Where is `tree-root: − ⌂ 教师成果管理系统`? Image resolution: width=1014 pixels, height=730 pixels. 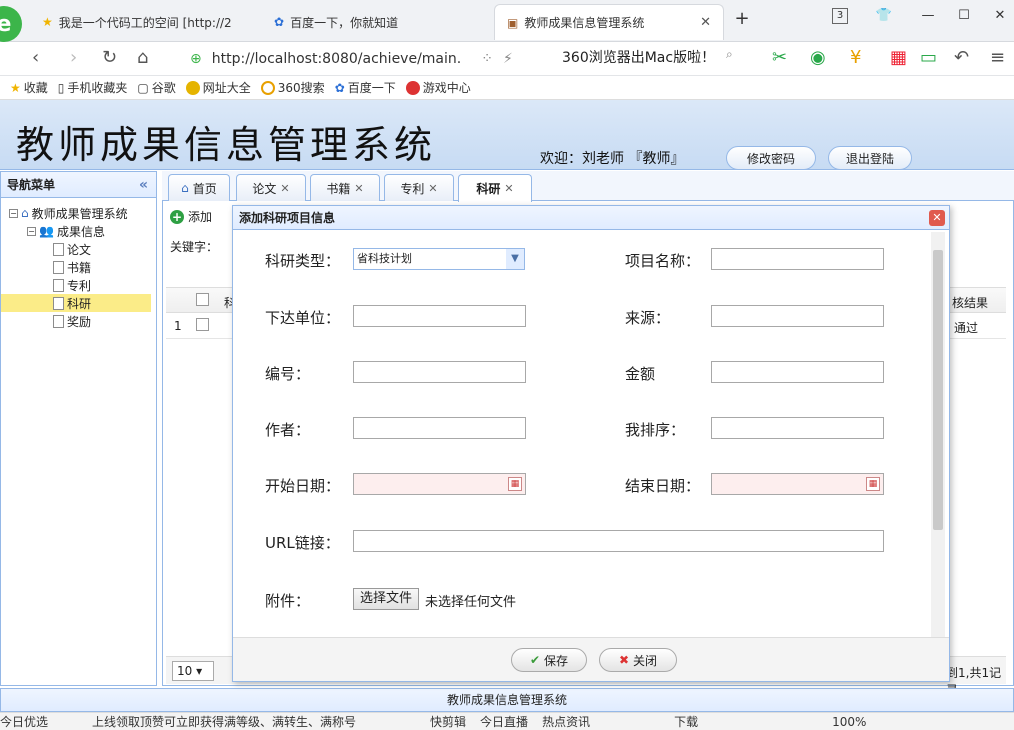 tree-root: − ⌂ 教师成果管理系统 is located at coordinates (68, 213).